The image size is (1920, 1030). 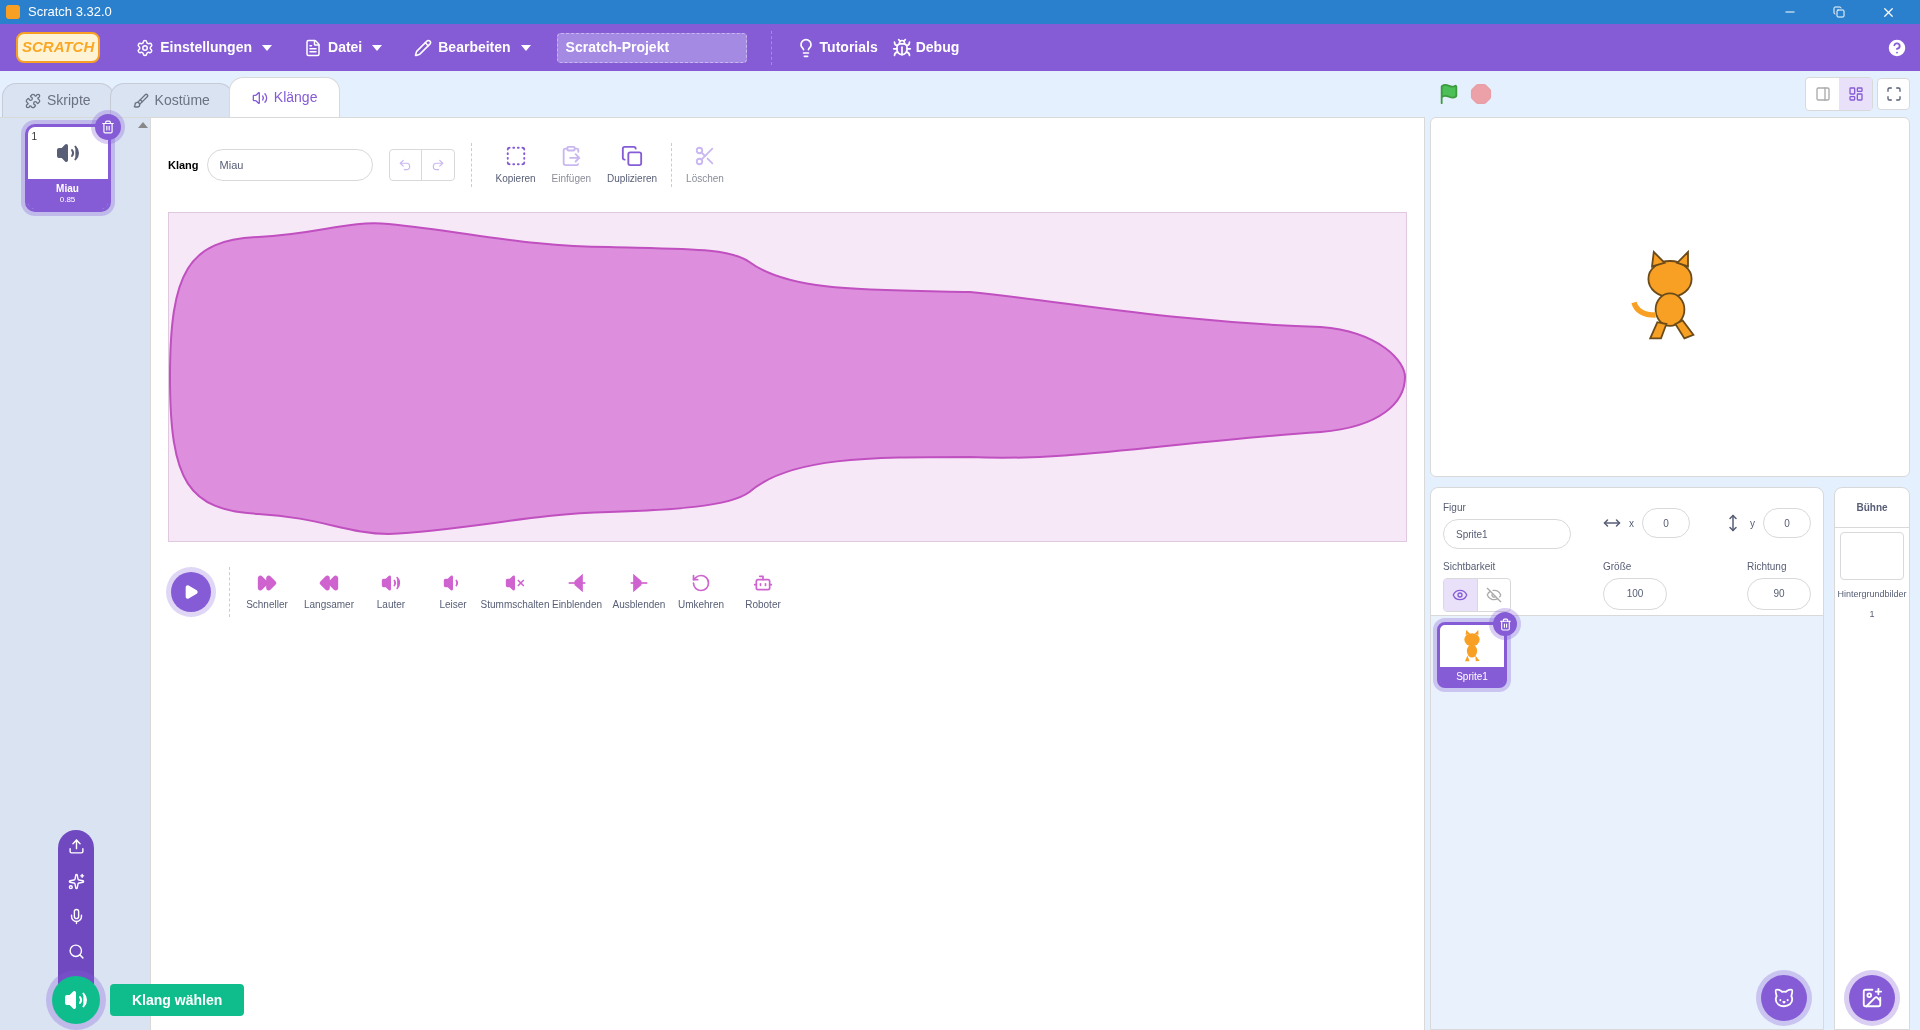 What do you see at coordinates (1767, 566) in the screenshot?
I see `direction-label: Richtung` at bounding box center [1767, 566].